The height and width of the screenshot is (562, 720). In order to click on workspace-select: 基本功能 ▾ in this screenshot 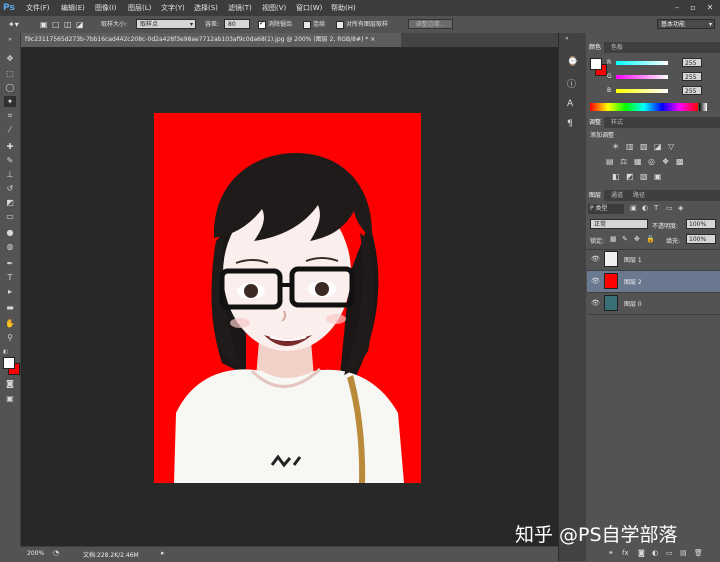, I will do `click(686, 24)`.